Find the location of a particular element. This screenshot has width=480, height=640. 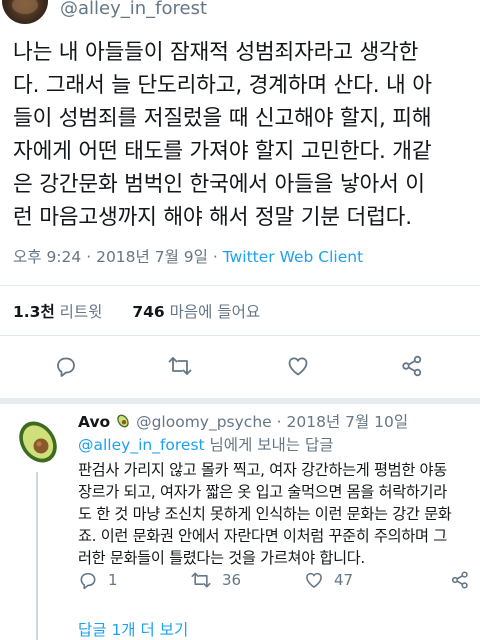

tweet-time: 오후 9:24 is located at coordinates (47, 257).